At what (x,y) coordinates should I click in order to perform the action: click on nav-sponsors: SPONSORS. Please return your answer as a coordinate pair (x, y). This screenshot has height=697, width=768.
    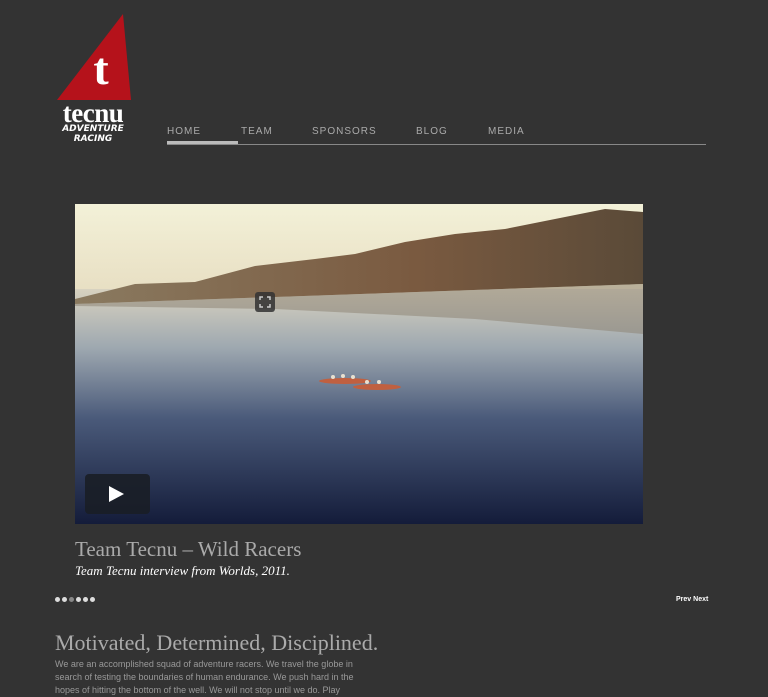
    Looking at the image, I should click on (344, 131).